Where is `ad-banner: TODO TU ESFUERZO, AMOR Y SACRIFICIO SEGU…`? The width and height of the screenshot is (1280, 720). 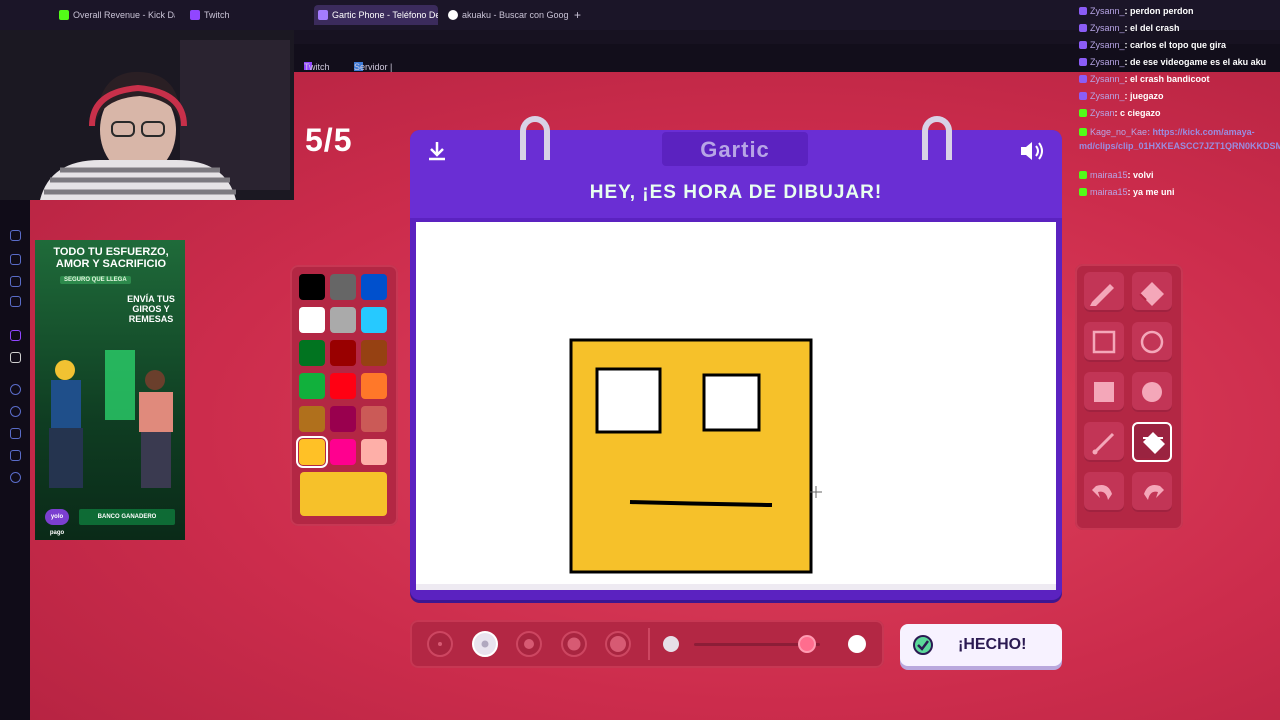
ad-banner: TODO TU ESFUERZO, AMOR Y SACRIFICIO SEGU… is located at coordinates (110, 390).